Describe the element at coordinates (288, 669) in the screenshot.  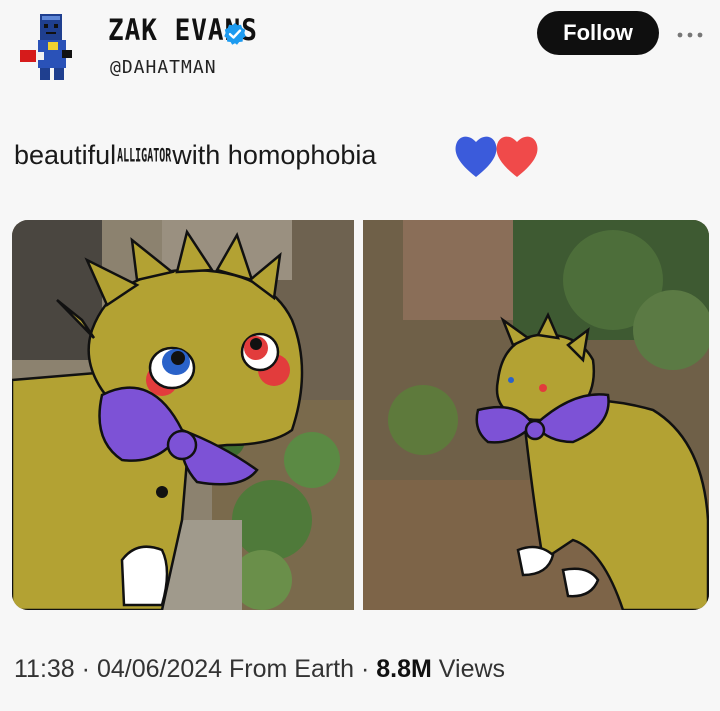
I see `tweet-source: From Earth` at that location.